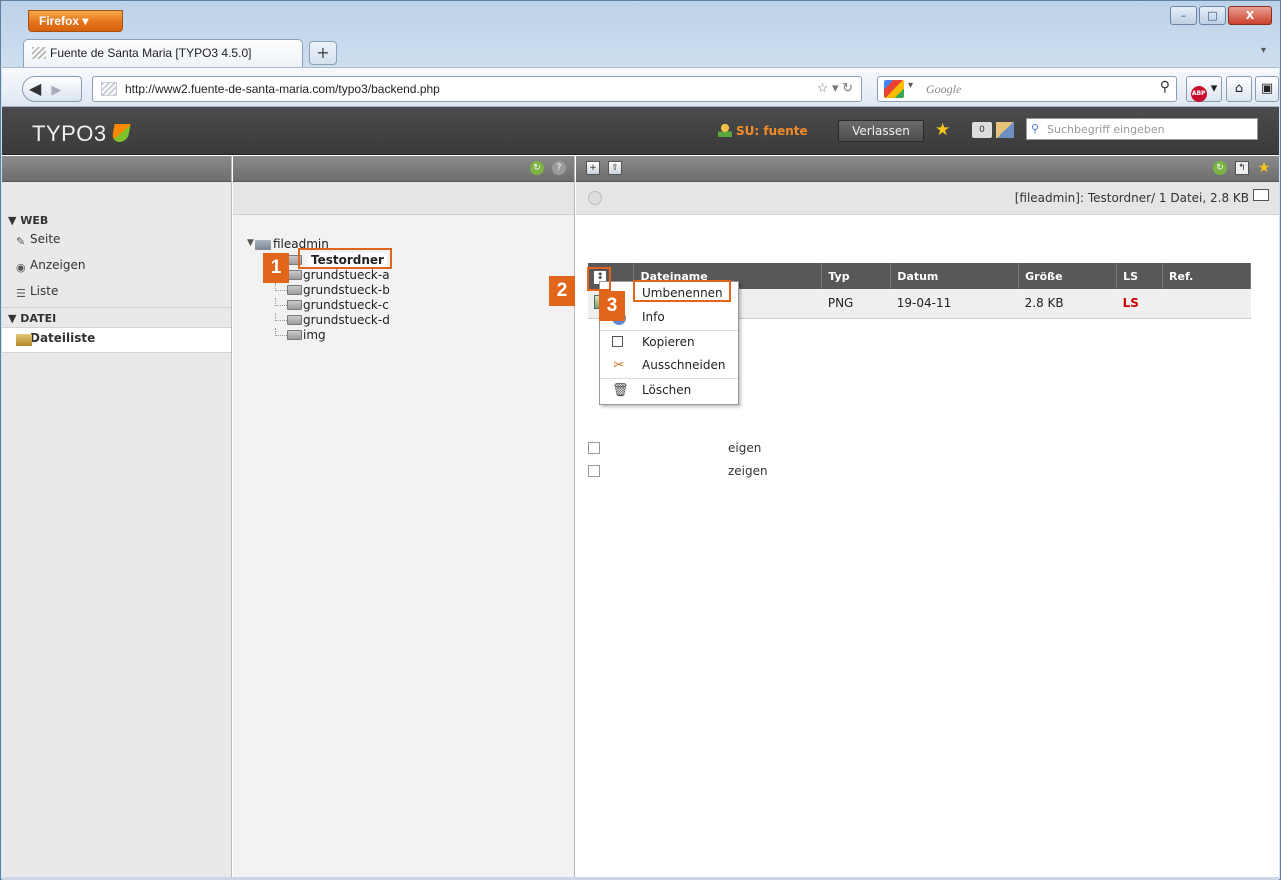 The image size is (1281, 880). I want to click on forward-arrow-icon: ▶, so click(56, 90).